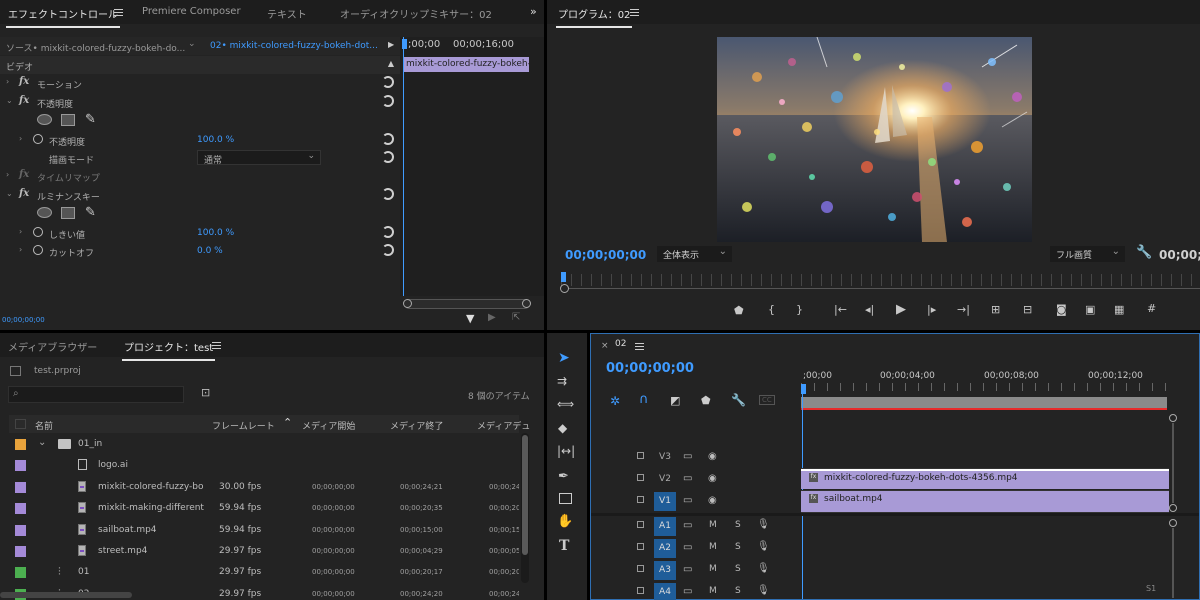  I want to click on hand-tool-icon: ✋, so click(565, 521).